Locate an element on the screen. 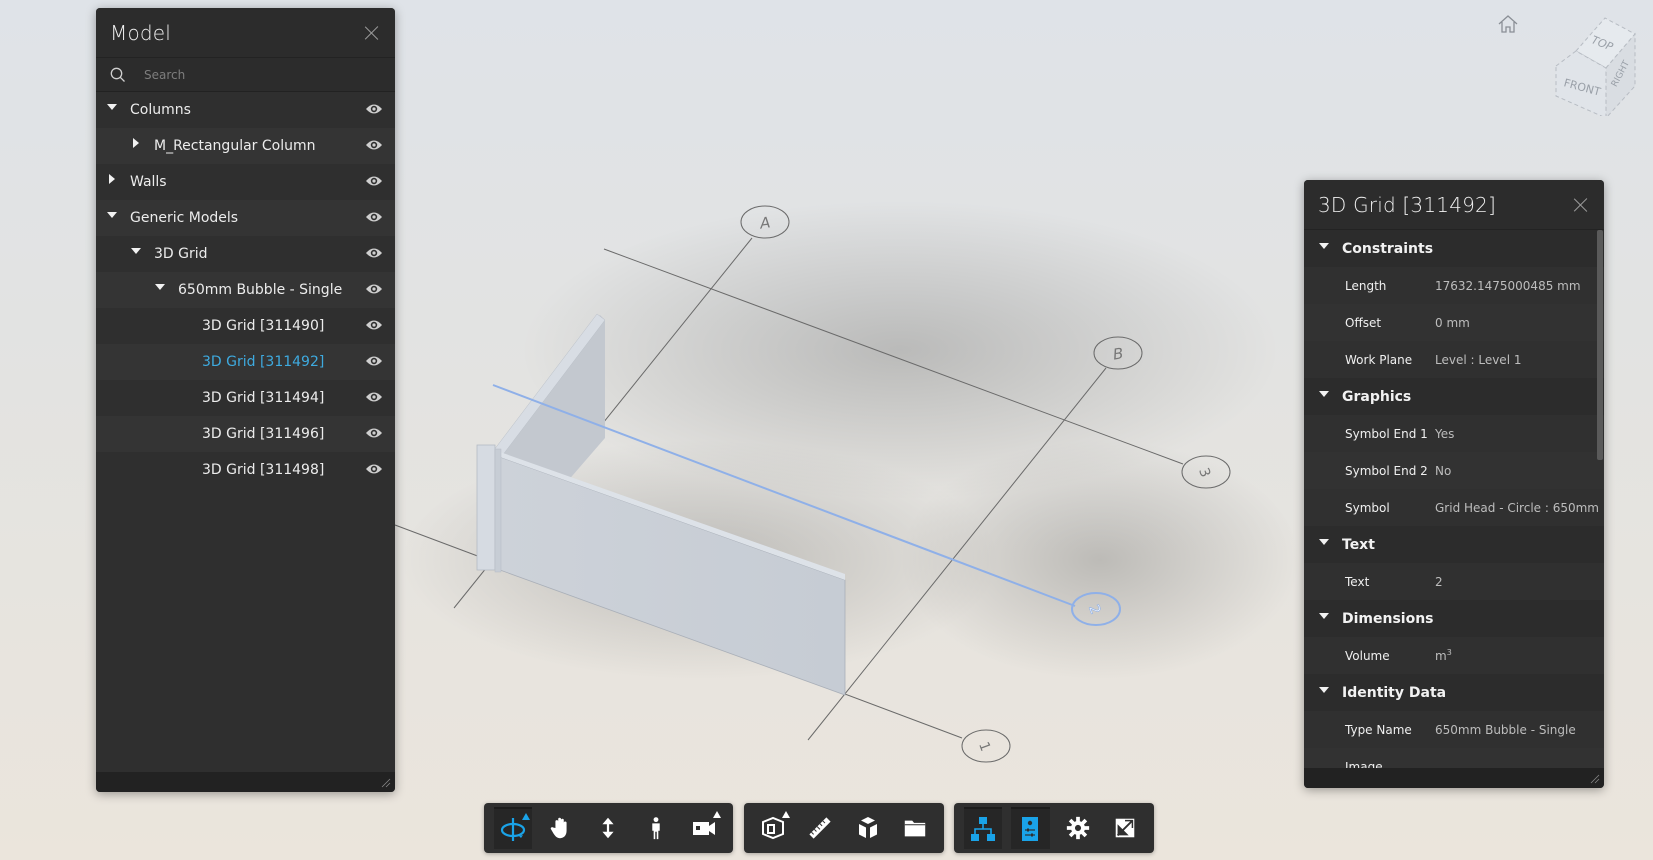 This screenshot has height=860, width=1653. property-value-text: Yes is located at coordinates (1445, 433).